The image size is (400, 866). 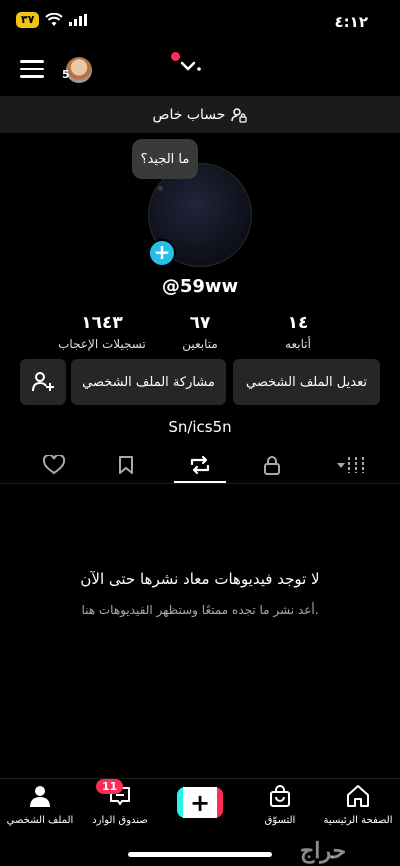 I want to click on stat-following-value: ١٤, so click(x=298, y=323).